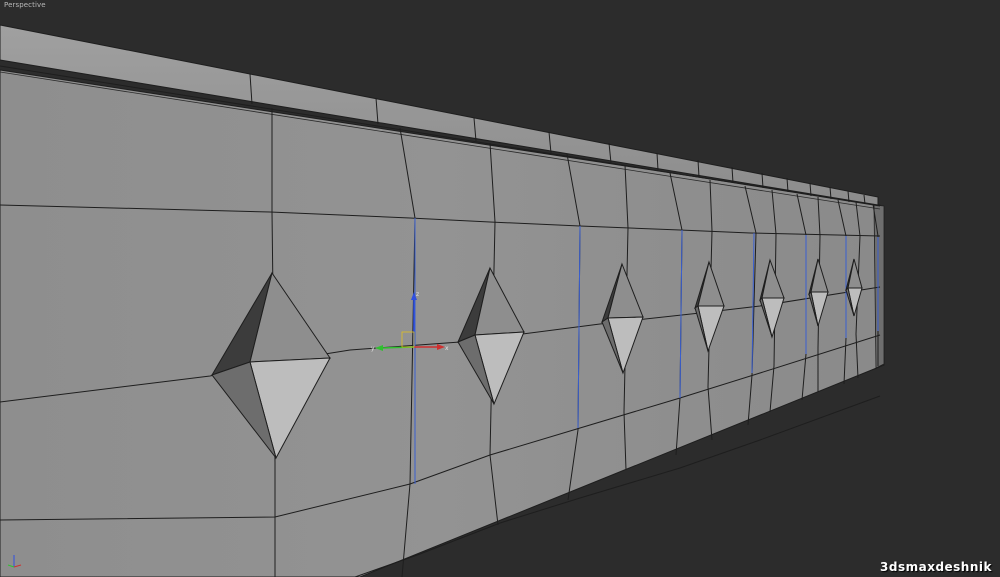 This screenshot has width=1000, height=577. What do you see at coordinates (936, 567) in the screenshot?
I see `watermark-text: 3dsmaxdeshnik` at bounding box center [936, 567].